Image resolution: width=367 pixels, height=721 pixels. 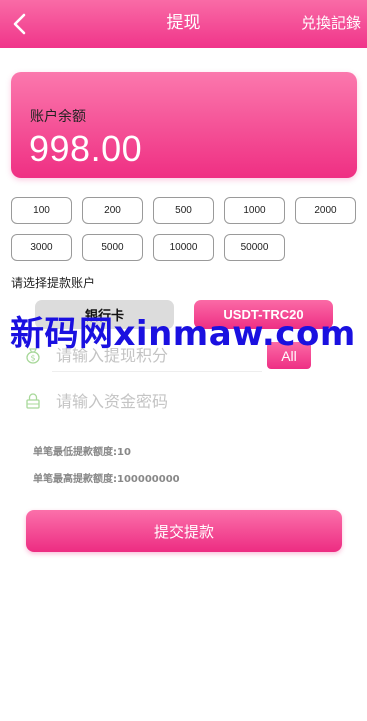 I want to click on amount-row: 3000 5000 10000 50000, so click(x=186, y=247).